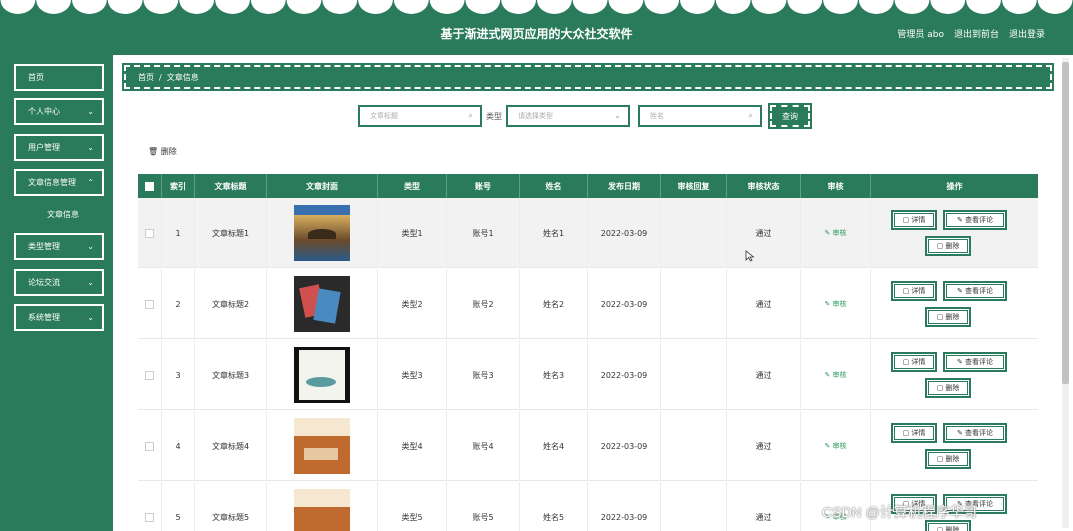  I want to click on breadcrumb-home: 首页, so click(146, 77).